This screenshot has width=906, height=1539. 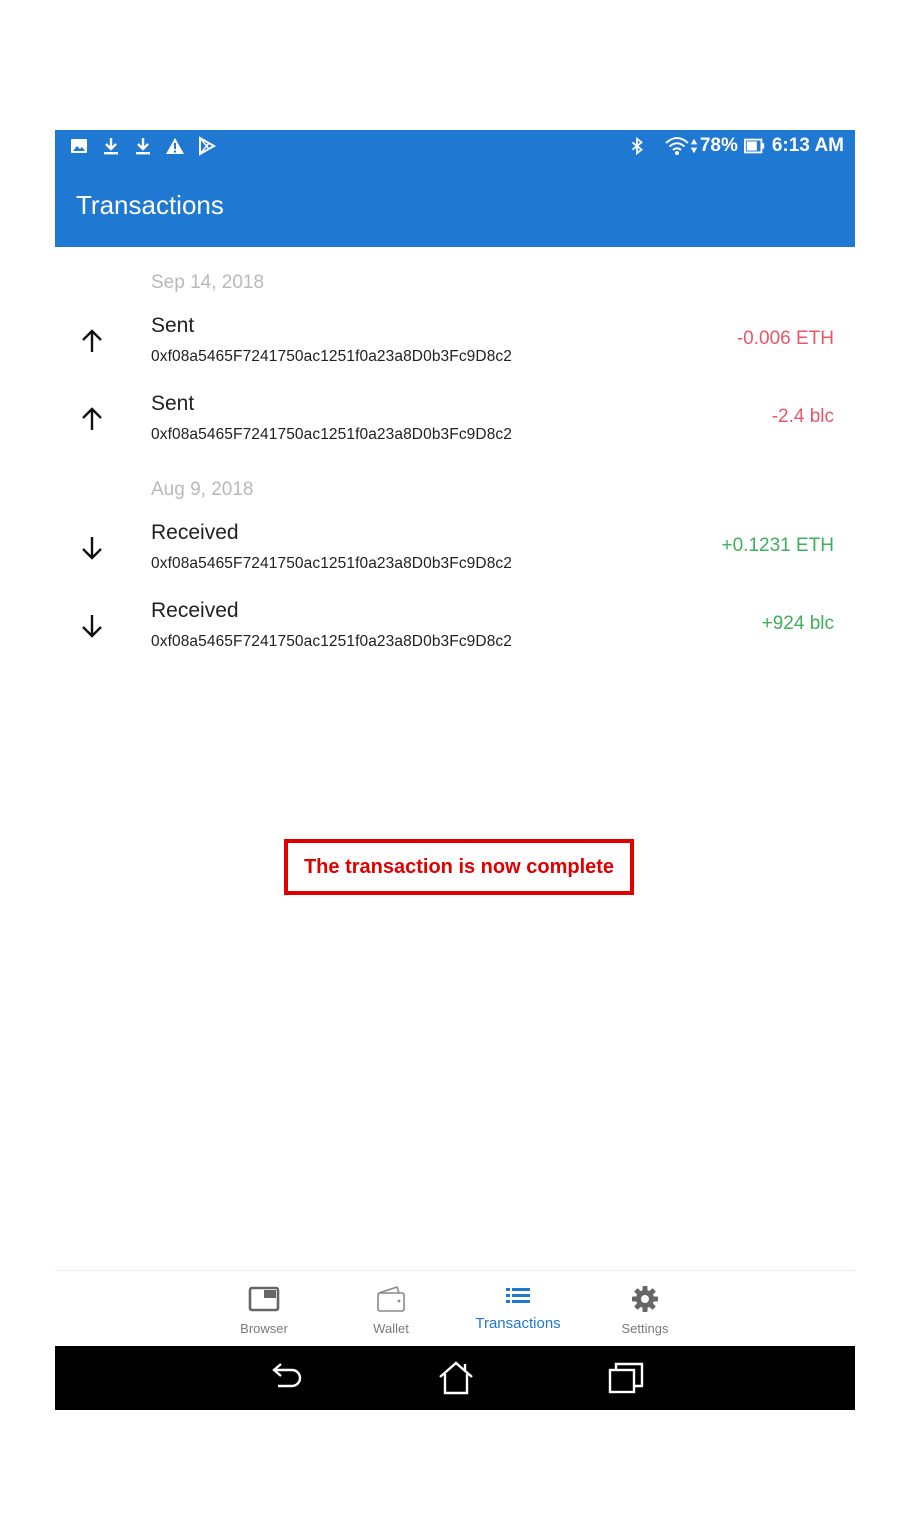 I want to click on status-bar: 78% 6:13 AM, so click(x=455, y=146).